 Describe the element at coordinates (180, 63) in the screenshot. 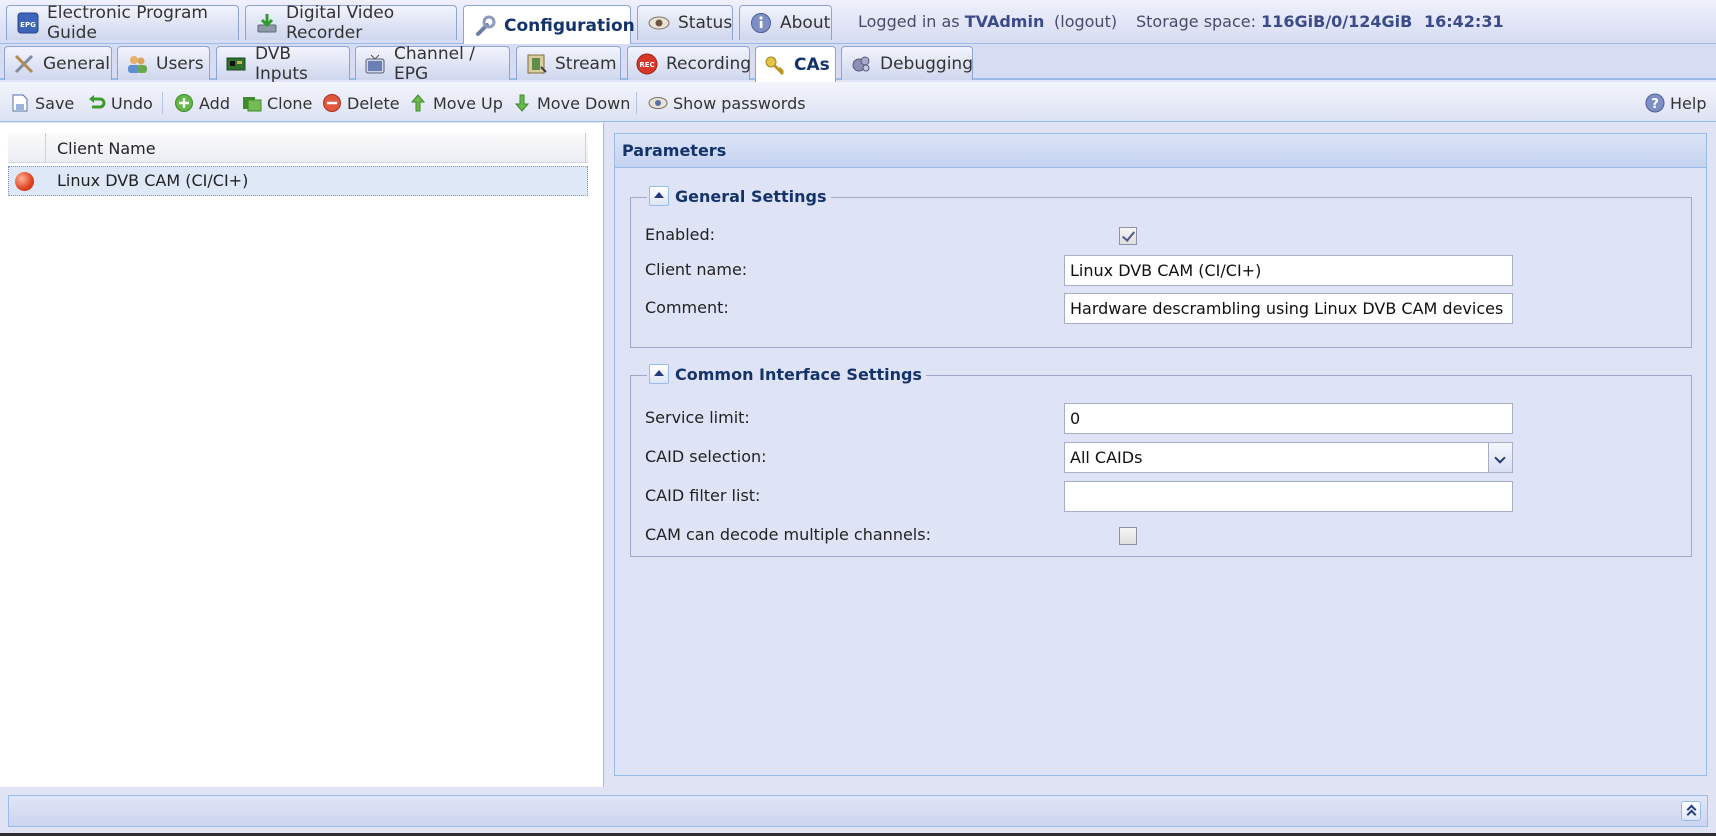

I see `tab-label: Users` at that location.